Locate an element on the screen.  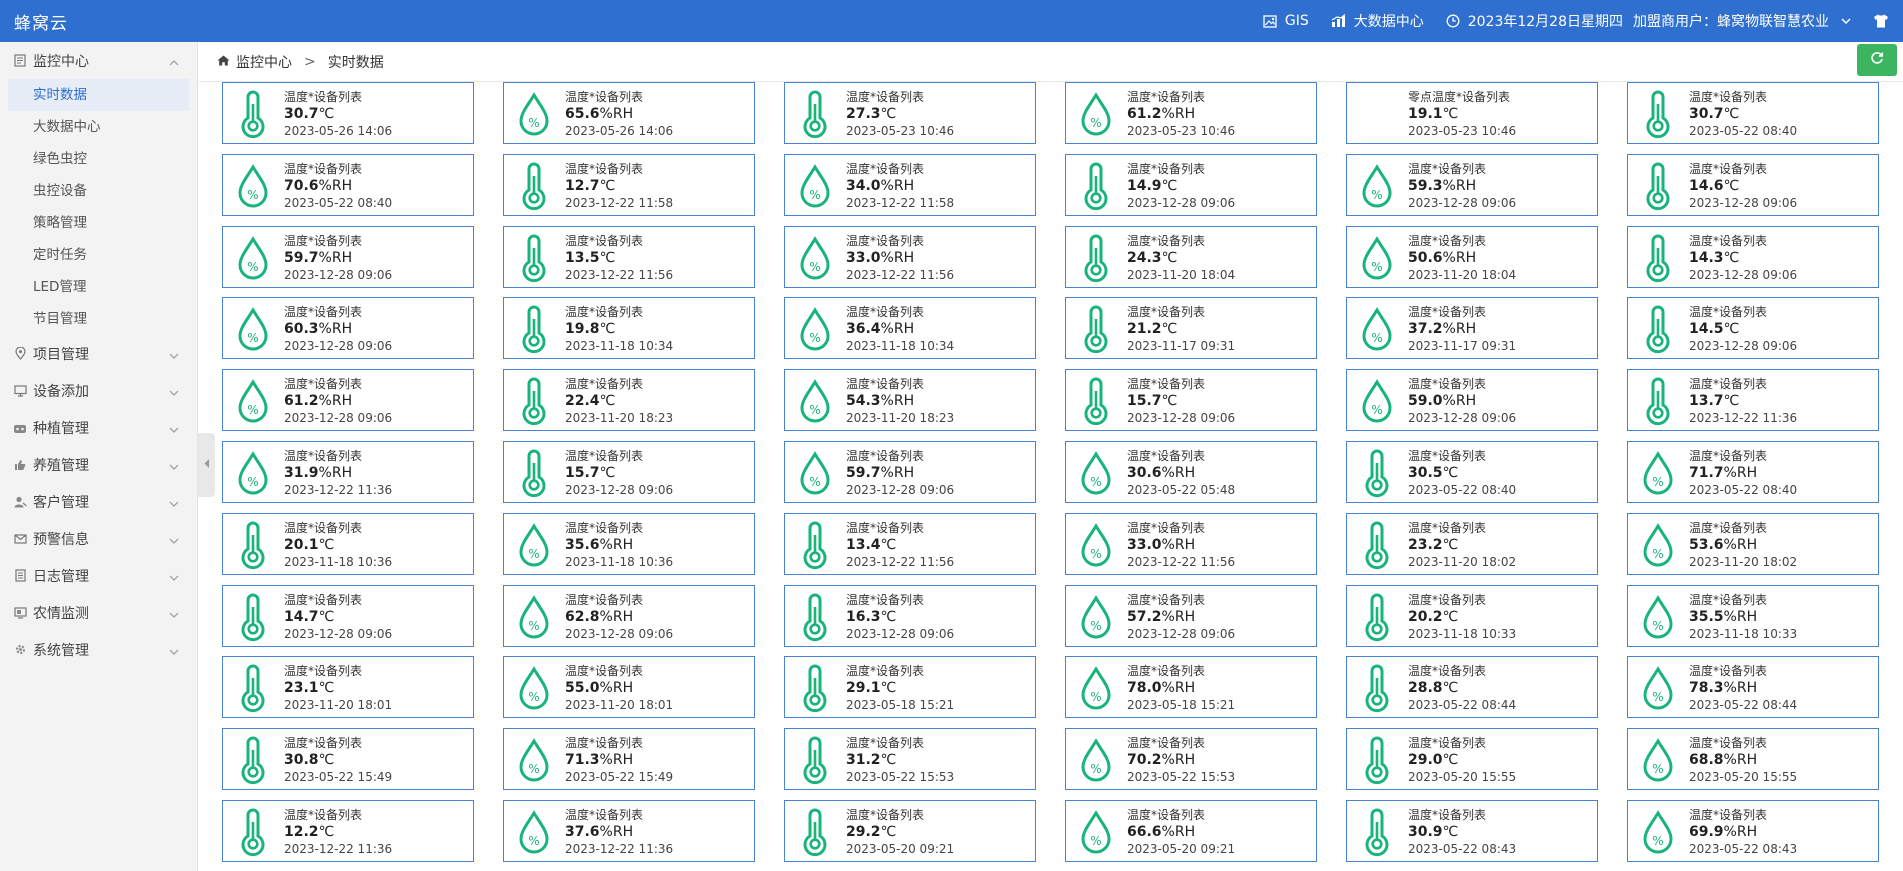
sensor-card: 温度*设备列表 13.4℃ 2023-12-22 11:56 is located at coordinates (910, 544).